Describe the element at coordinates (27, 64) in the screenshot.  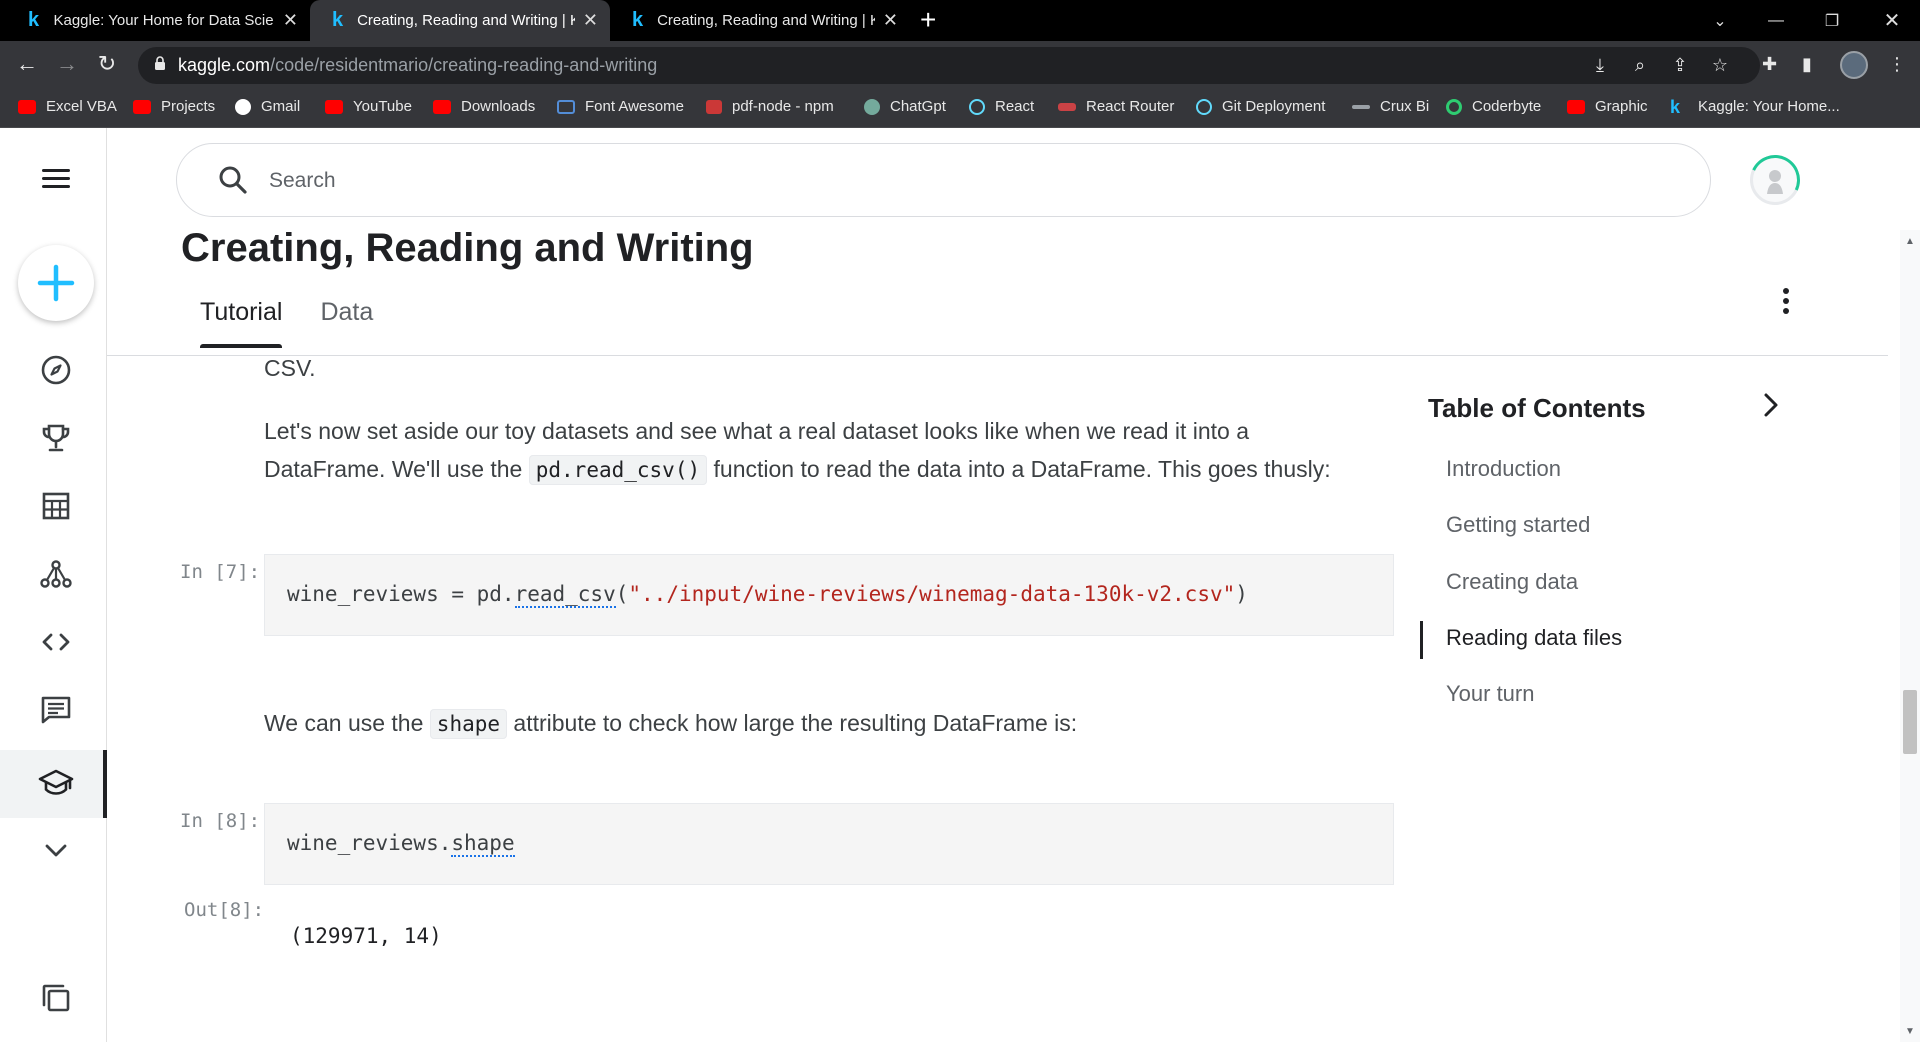
I see `back-arrow-icon: ←` at that location.